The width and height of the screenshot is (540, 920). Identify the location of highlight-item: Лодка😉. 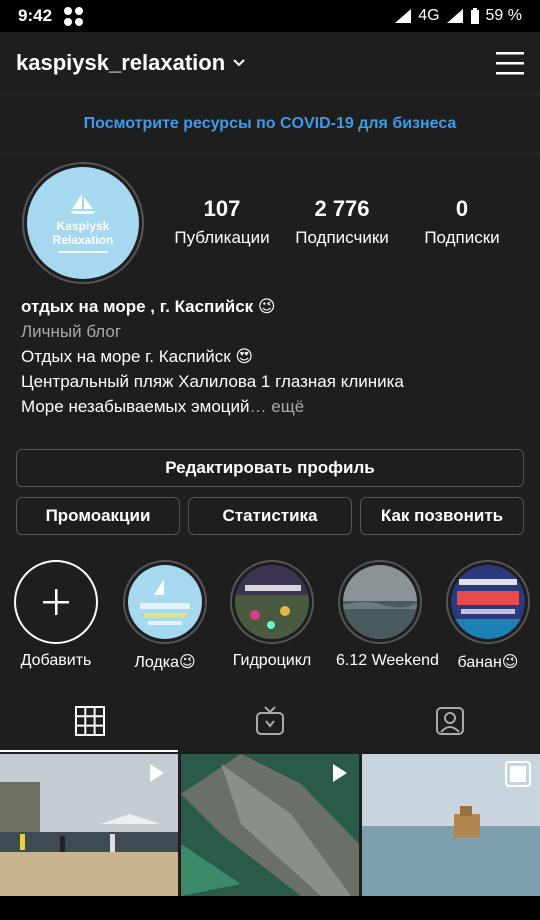
(165, 616).